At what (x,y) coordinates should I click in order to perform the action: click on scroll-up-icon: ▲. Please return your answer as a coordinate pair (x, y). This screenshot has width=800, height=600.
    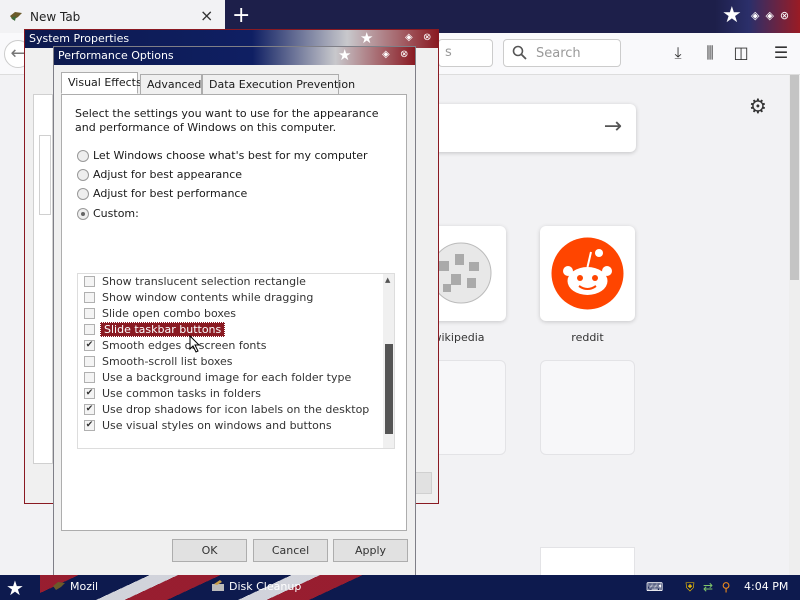
    Looking at the image, I should click on (387, 280).